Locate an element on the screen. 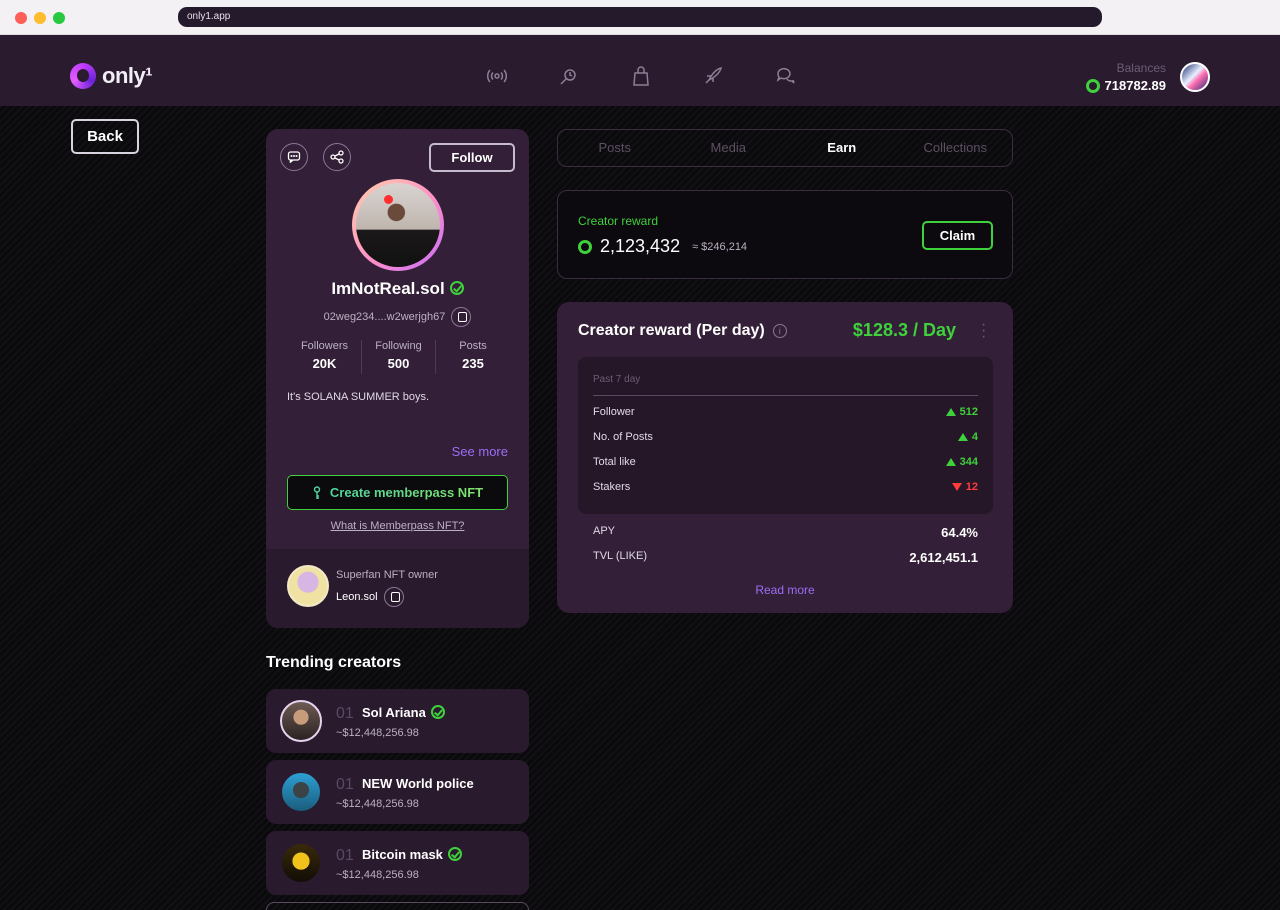 This screenshot has width=1280, height=910. trending-item: 01 NEW World police ~$12,448,256.98 is located at coordinates (397, 792).